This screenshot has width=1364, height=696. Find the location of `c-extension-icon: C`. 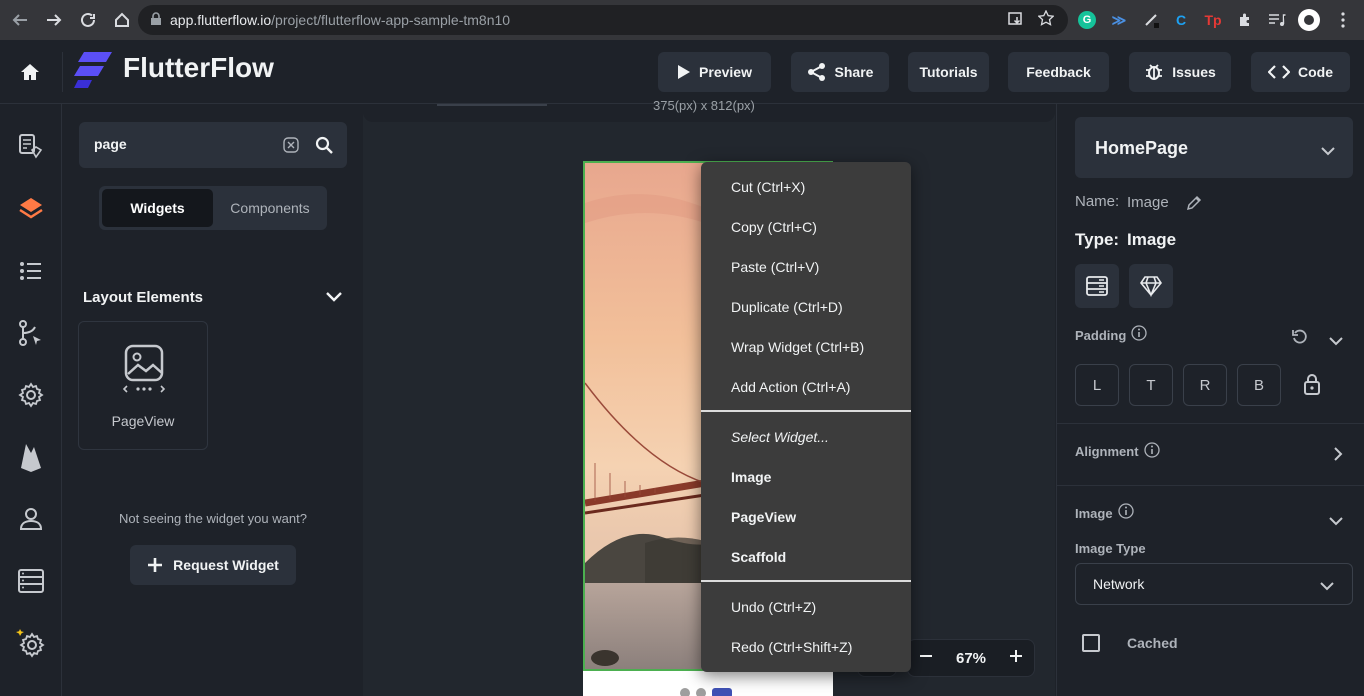

c-extension-icon: C is located at coordinates (1181, 20).